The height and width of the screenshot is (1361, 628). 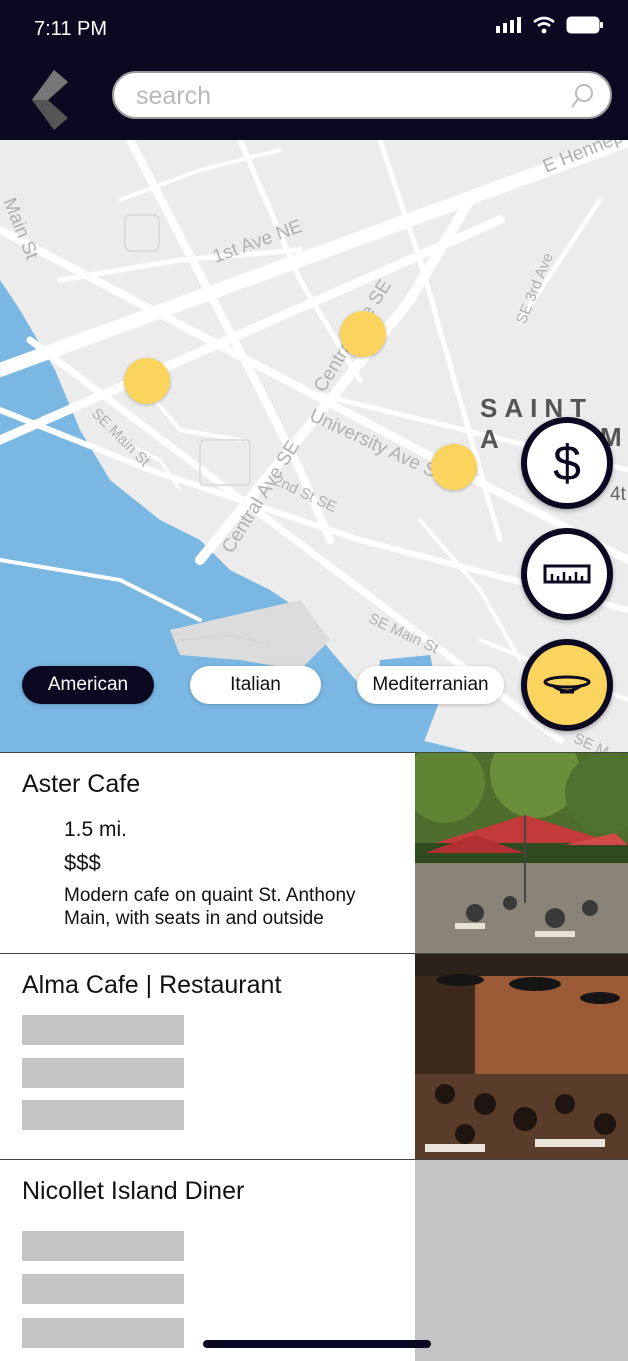 I want to click on dish-icon, so click(x=567, y=684).